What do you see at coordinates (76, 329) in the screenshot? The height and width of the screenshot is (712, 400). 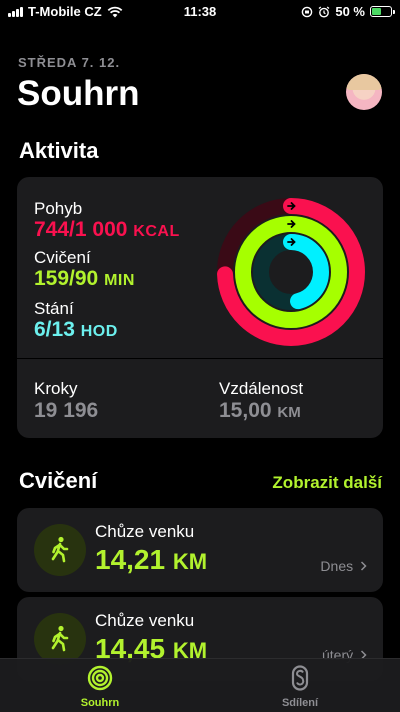 I see `stand-value: 6/13 HOD` at bounding box center [76, 329].